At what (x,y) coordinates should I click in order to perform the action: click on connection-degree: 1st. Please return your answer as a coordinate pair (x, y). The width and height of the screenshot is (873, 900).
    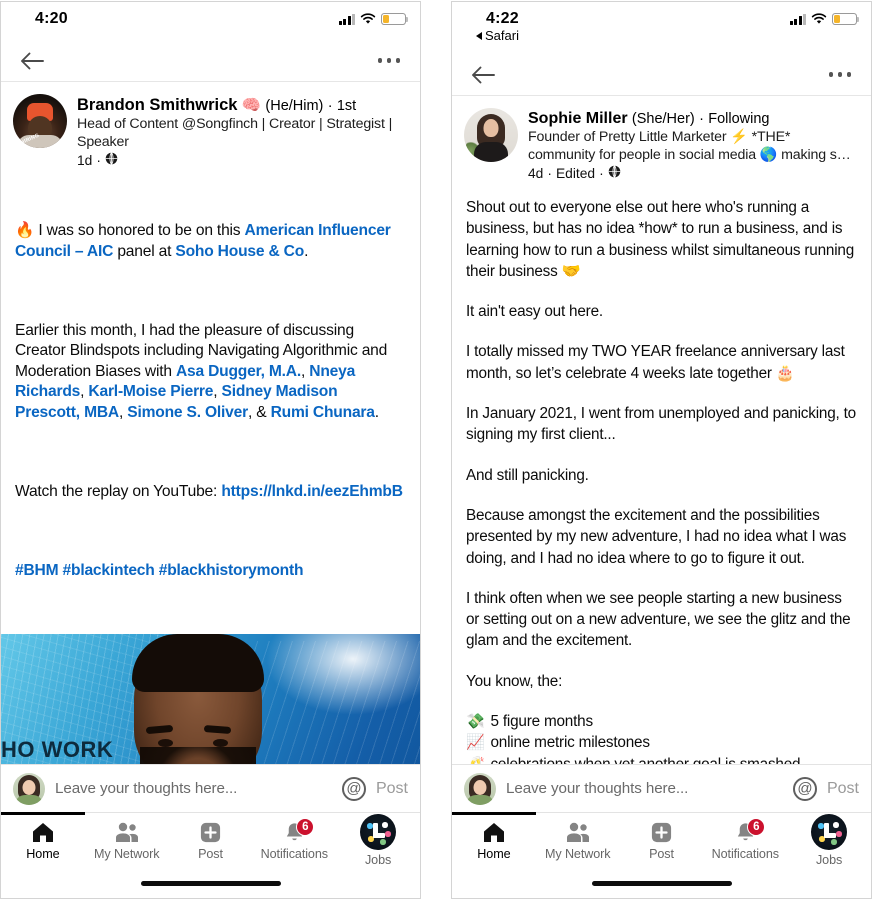
    Looking at the image, I should click on (346, 106).